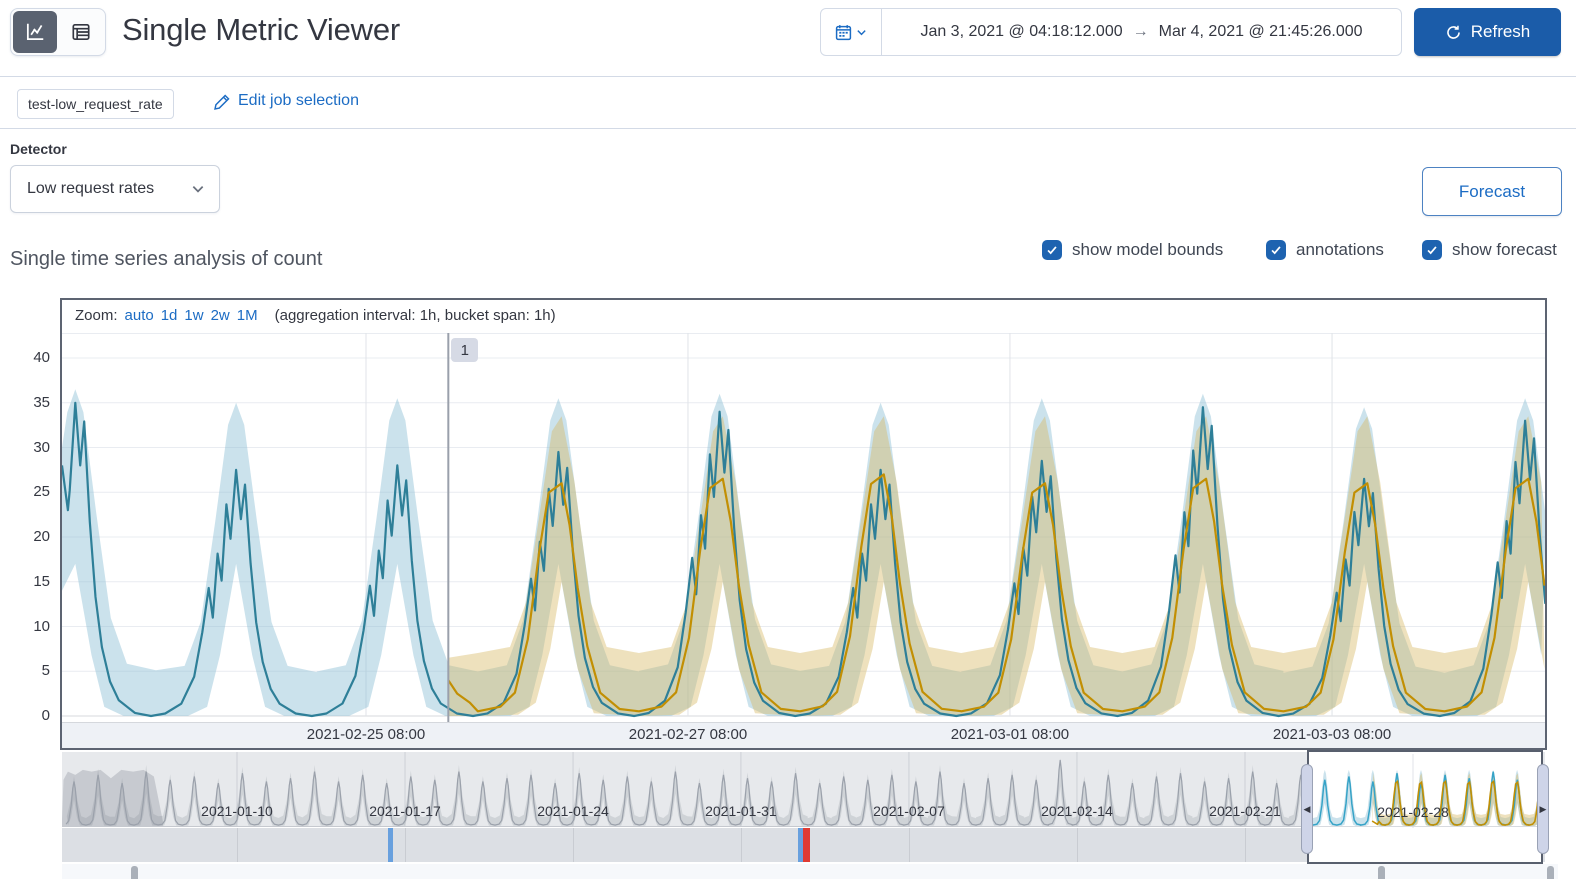 The image size is (1576, 879). Describe the element at coordinates (1077, 811) in the screenshot. I see `context-x-axis-tick-label: 2021-02-14` at that location.